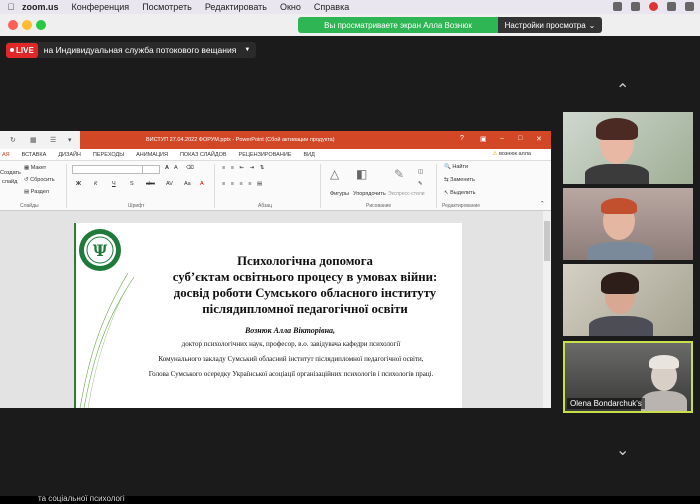 This screenshot has width=700, height=504. Describe the element at coordinates (550, 25) in the screenshot. I see `view-options-button: Настройки просмотра ⌄` at that location.